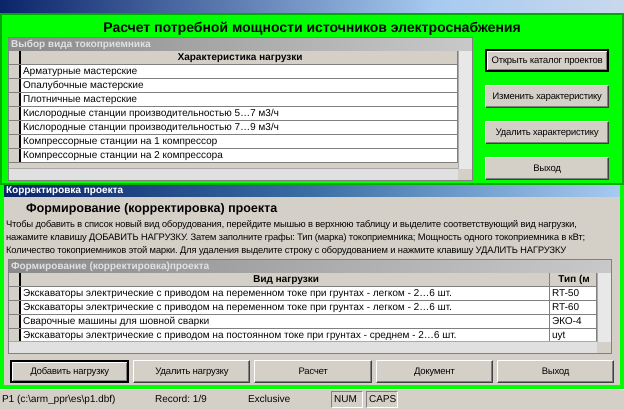 This screenshot has height=409, width=624. What do you see at coordinates (285, 321) in the screenshot?
I see `table-cell: Сварочные машины для шовной сварки` at bounding box center [285, 321].